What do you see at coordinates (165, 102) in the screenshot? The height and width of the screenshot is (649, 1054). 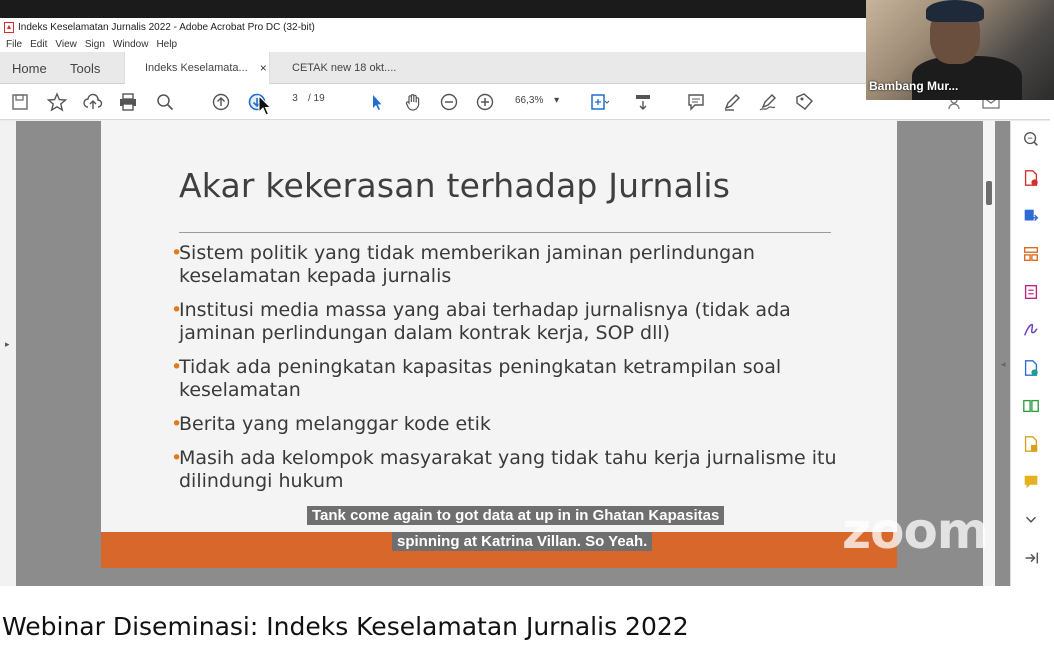 I see `search-icon` at bounding box center [165, 102].